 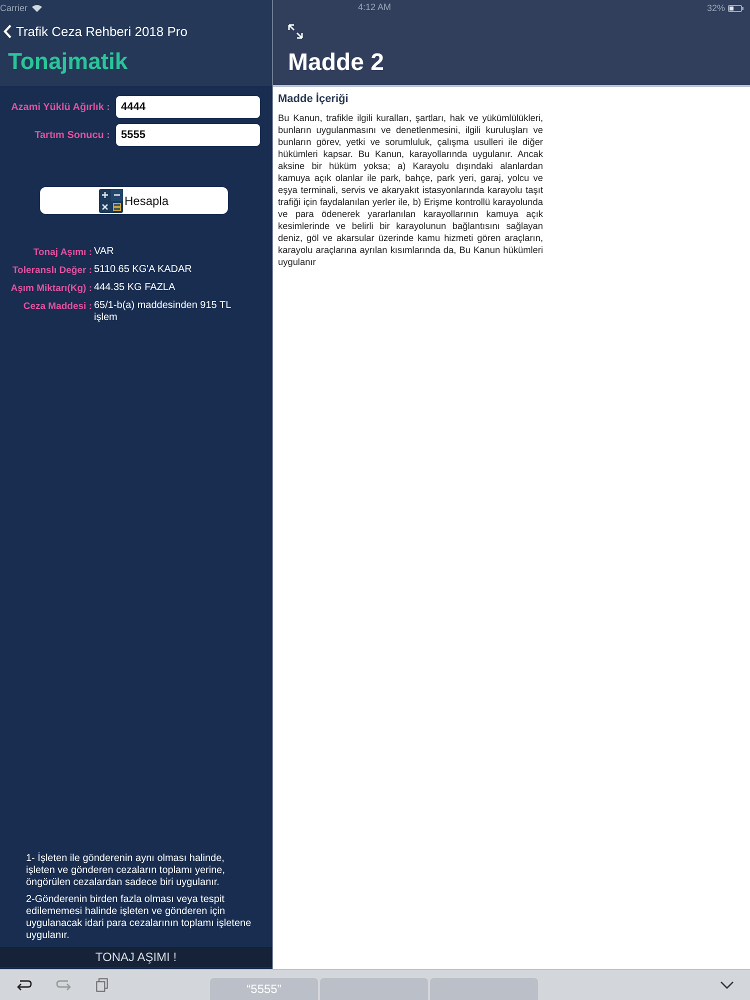 I want to click on chevron-left-icon, so click(x=7, y=31).